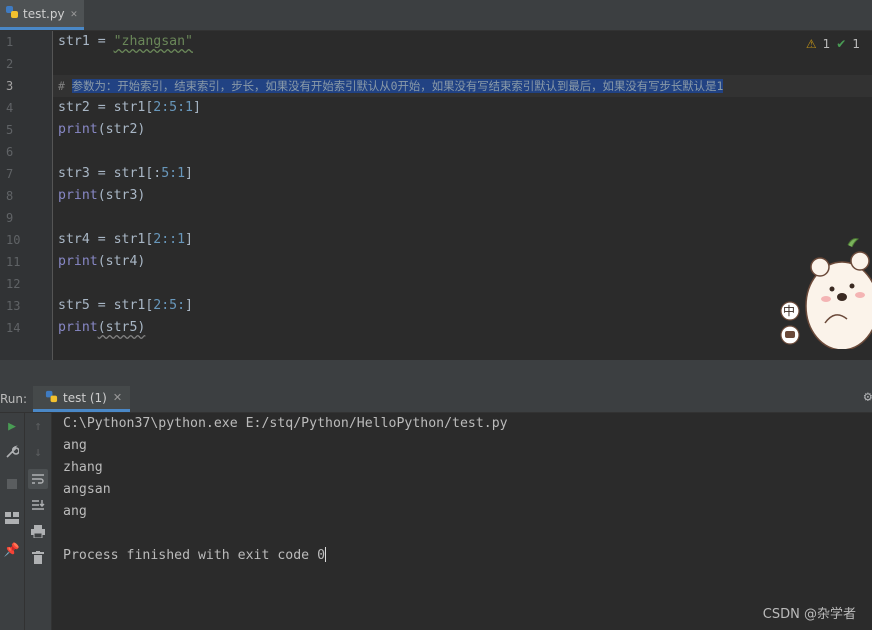 The width and height of the screenshot is (872, 630). I want to click on gear-icon: ⚙, so click(868, 397).